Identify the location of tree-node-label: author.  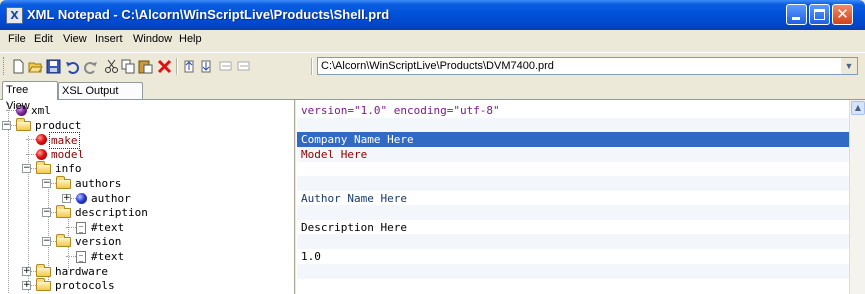
(111, 198).